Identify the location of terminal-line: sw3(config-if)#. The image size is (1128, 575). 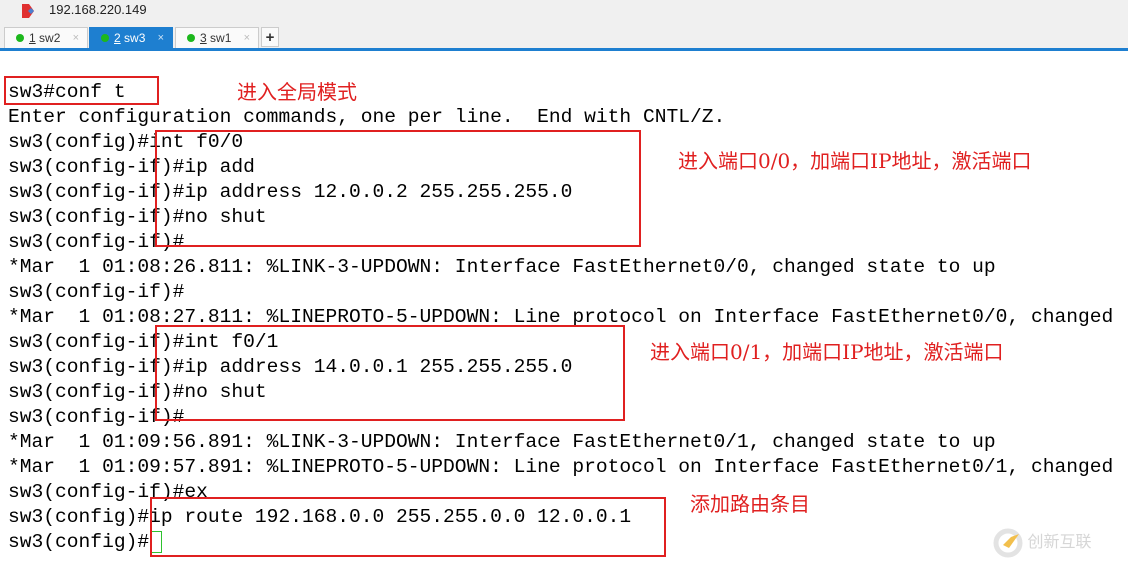
(96, 292).